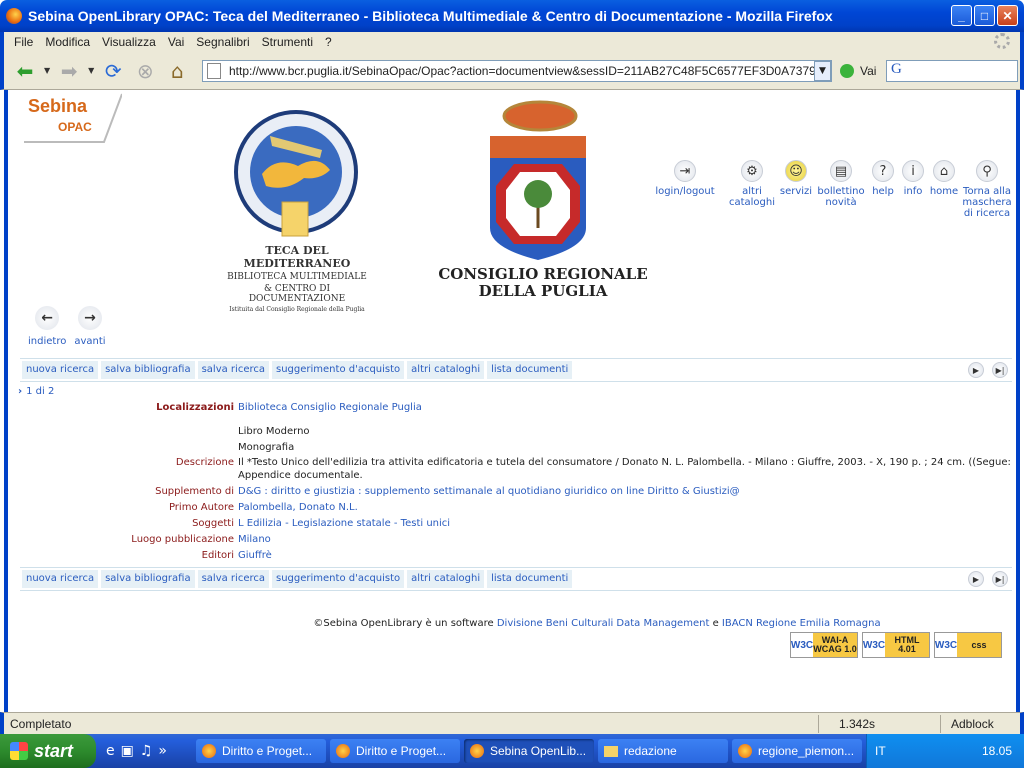 This screenshot has height=768, width=1024. What do you see at coordinates (796, 178) in the screenshot?
I see `nav-servizi: ☺ servizi` at bounding box center [796, 178].